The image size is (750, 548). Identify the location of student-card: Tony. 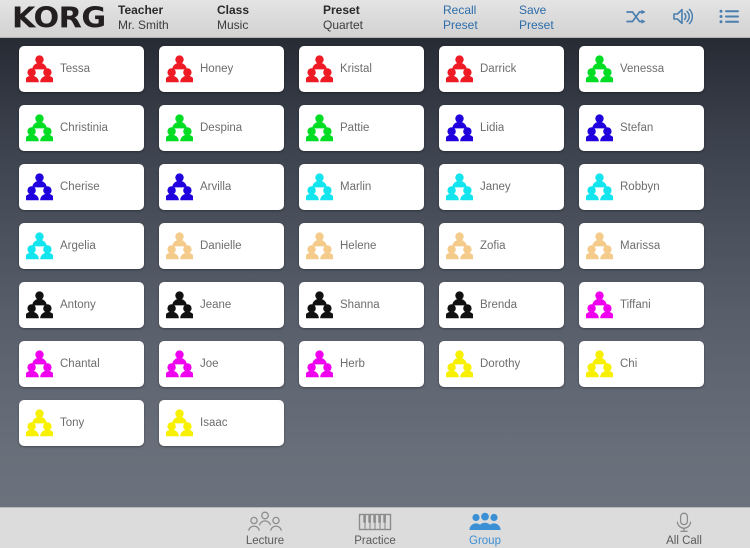
(81, 423).